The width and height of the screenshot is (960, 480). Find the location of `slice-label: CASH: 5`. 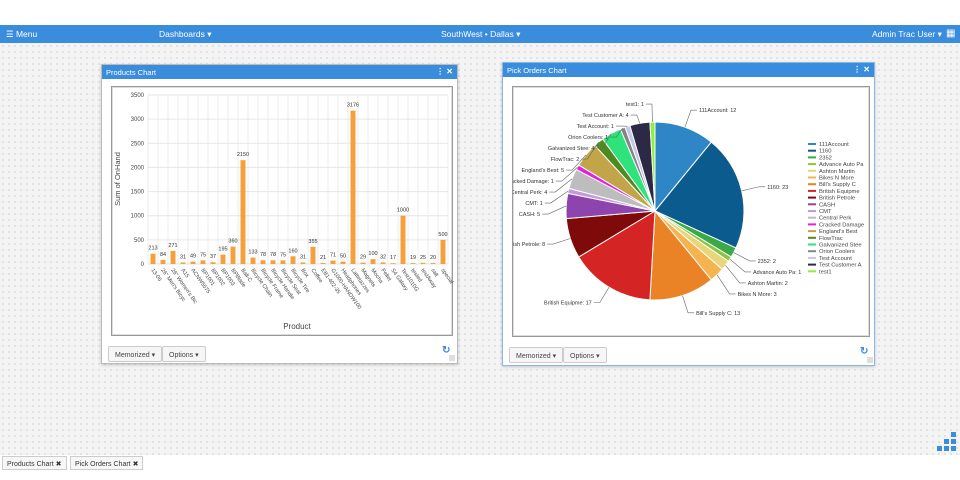

slice-label: CASH: 5 is located at coordinates (529, 215).